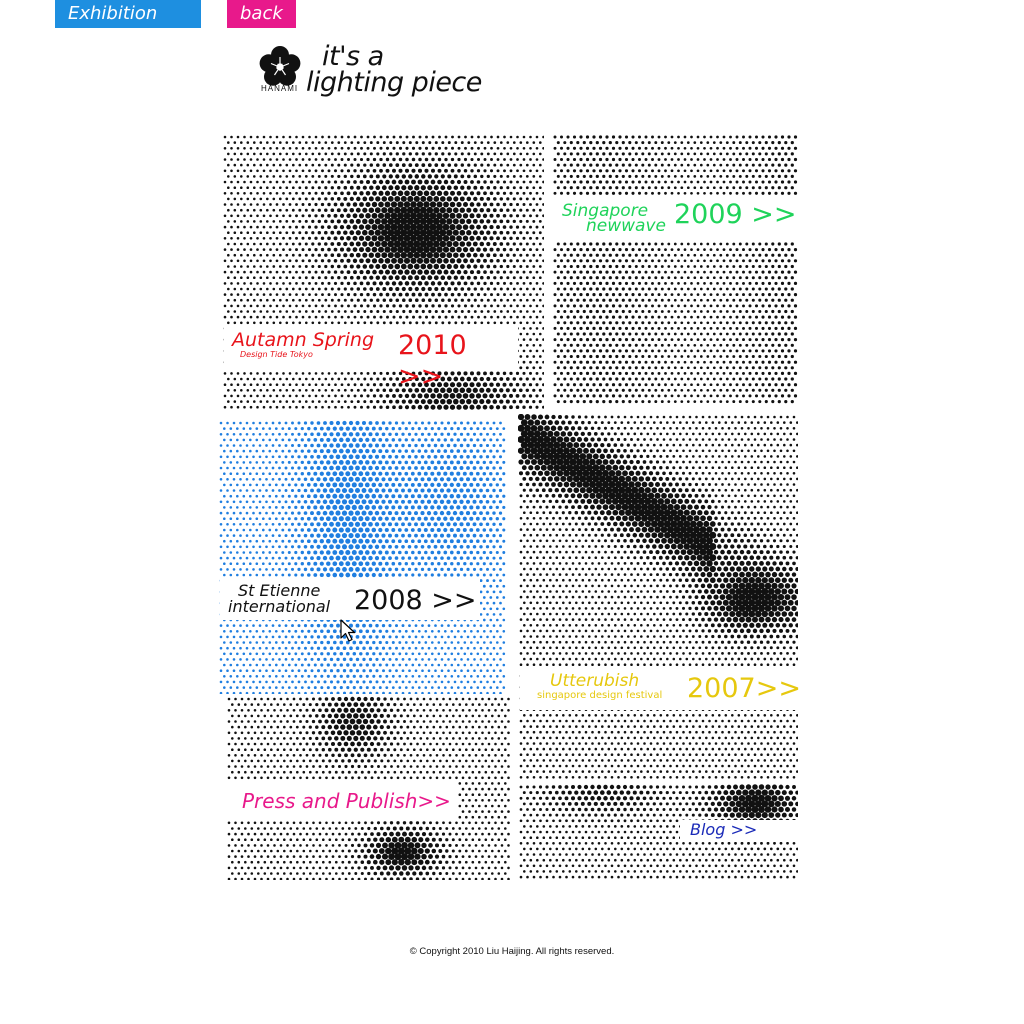 Image resolution: width=1024 pixels, height=1024 pixels. Describe the element at coordinates (595, 681) in the screenshot. I see `event-title-2007: Utterubish` at that location.